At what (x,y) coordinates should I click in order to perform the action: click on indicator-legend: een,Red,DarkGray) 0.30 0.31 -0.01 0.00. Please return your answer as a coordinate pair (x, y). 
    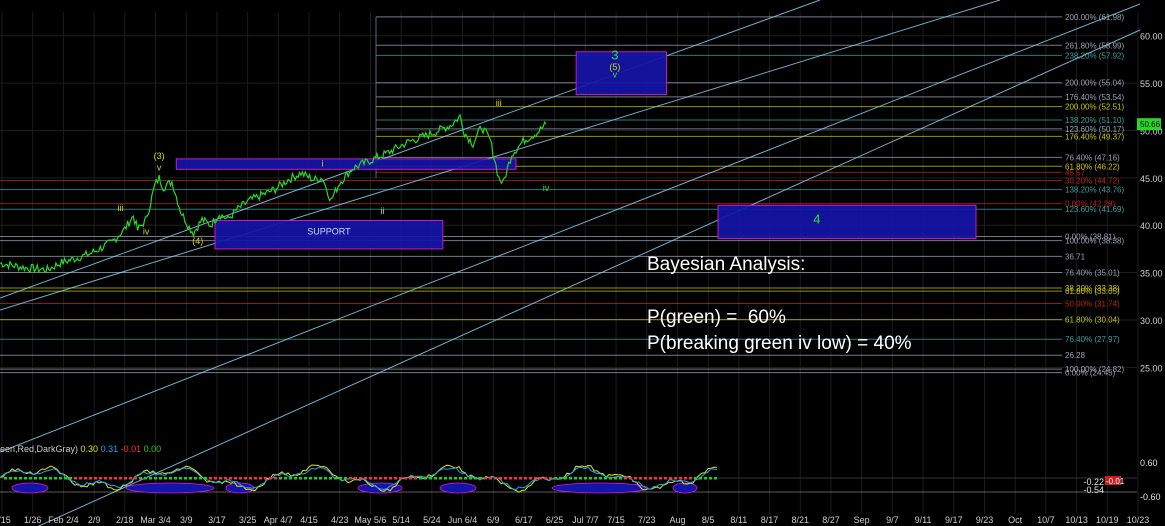
    Looking at the image, I should click on (80, 449).